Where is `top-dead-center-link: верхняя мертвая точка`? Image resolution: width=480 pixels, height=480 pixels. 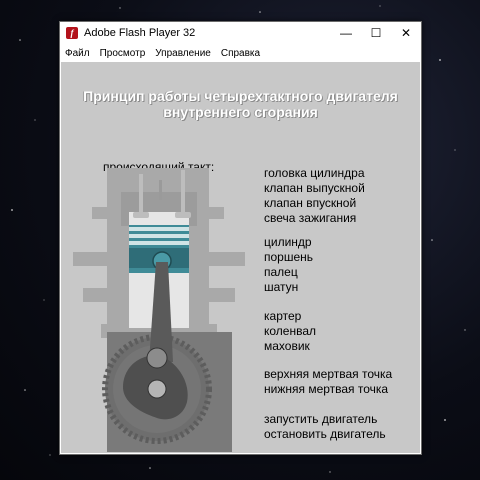
top-dead-center-link: верхняя мертвая точка is located at coordinates (328, 374).